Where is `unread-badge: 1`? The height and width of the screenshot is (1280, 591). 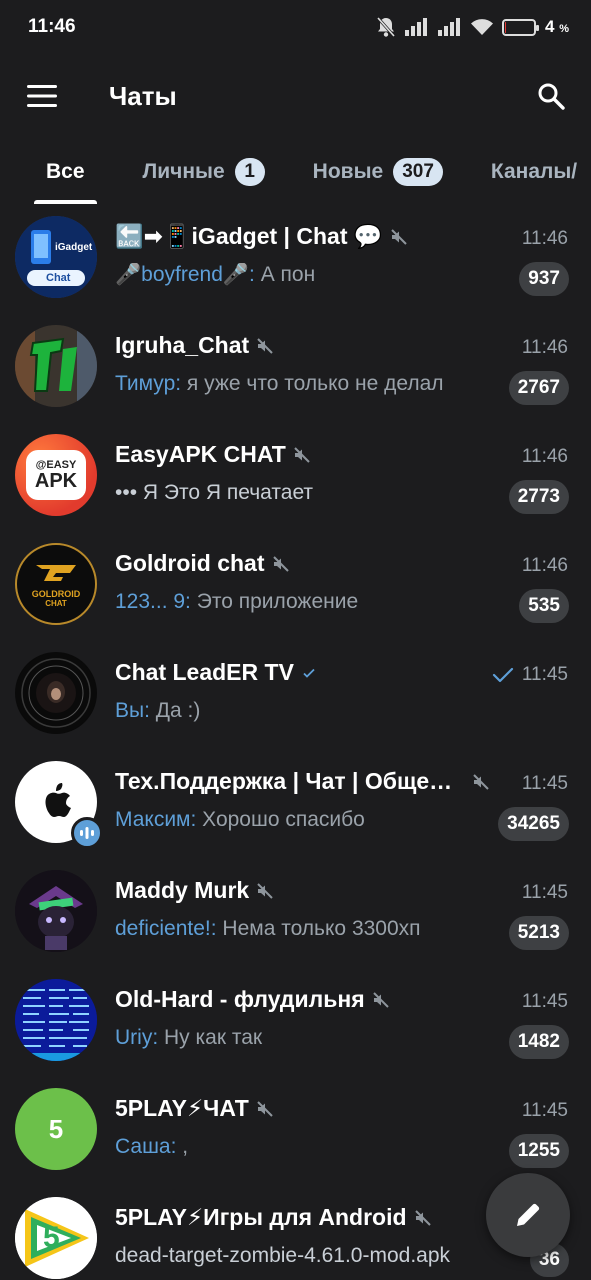
unread-badge: 1 is located at coordinates (249, 172).